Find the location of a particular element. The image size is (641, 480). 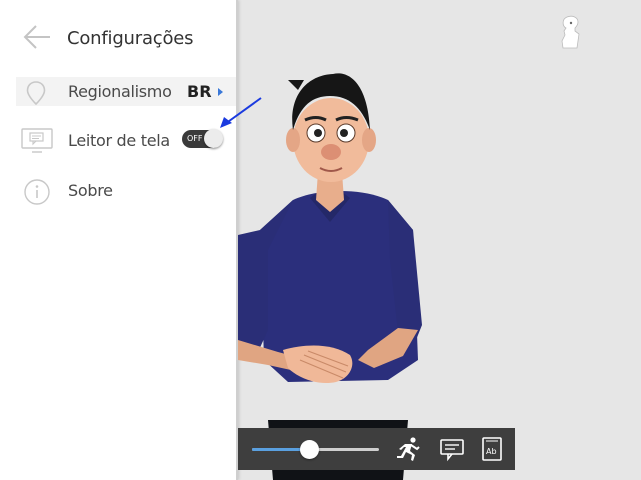

settings-header: Configurações is located at coordinates (118, 38).